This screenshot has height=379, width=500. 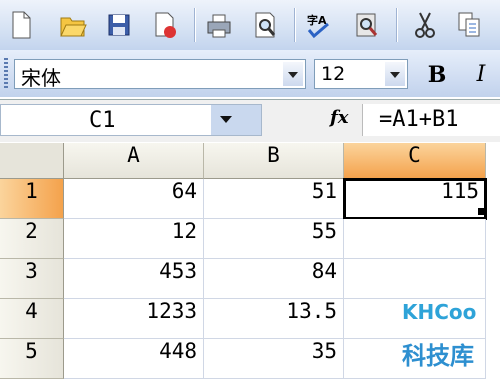 What do you see at coordinates (274, 161) in the screenshot?
I see `column-header-b: B` at bounding box center [274, 161].